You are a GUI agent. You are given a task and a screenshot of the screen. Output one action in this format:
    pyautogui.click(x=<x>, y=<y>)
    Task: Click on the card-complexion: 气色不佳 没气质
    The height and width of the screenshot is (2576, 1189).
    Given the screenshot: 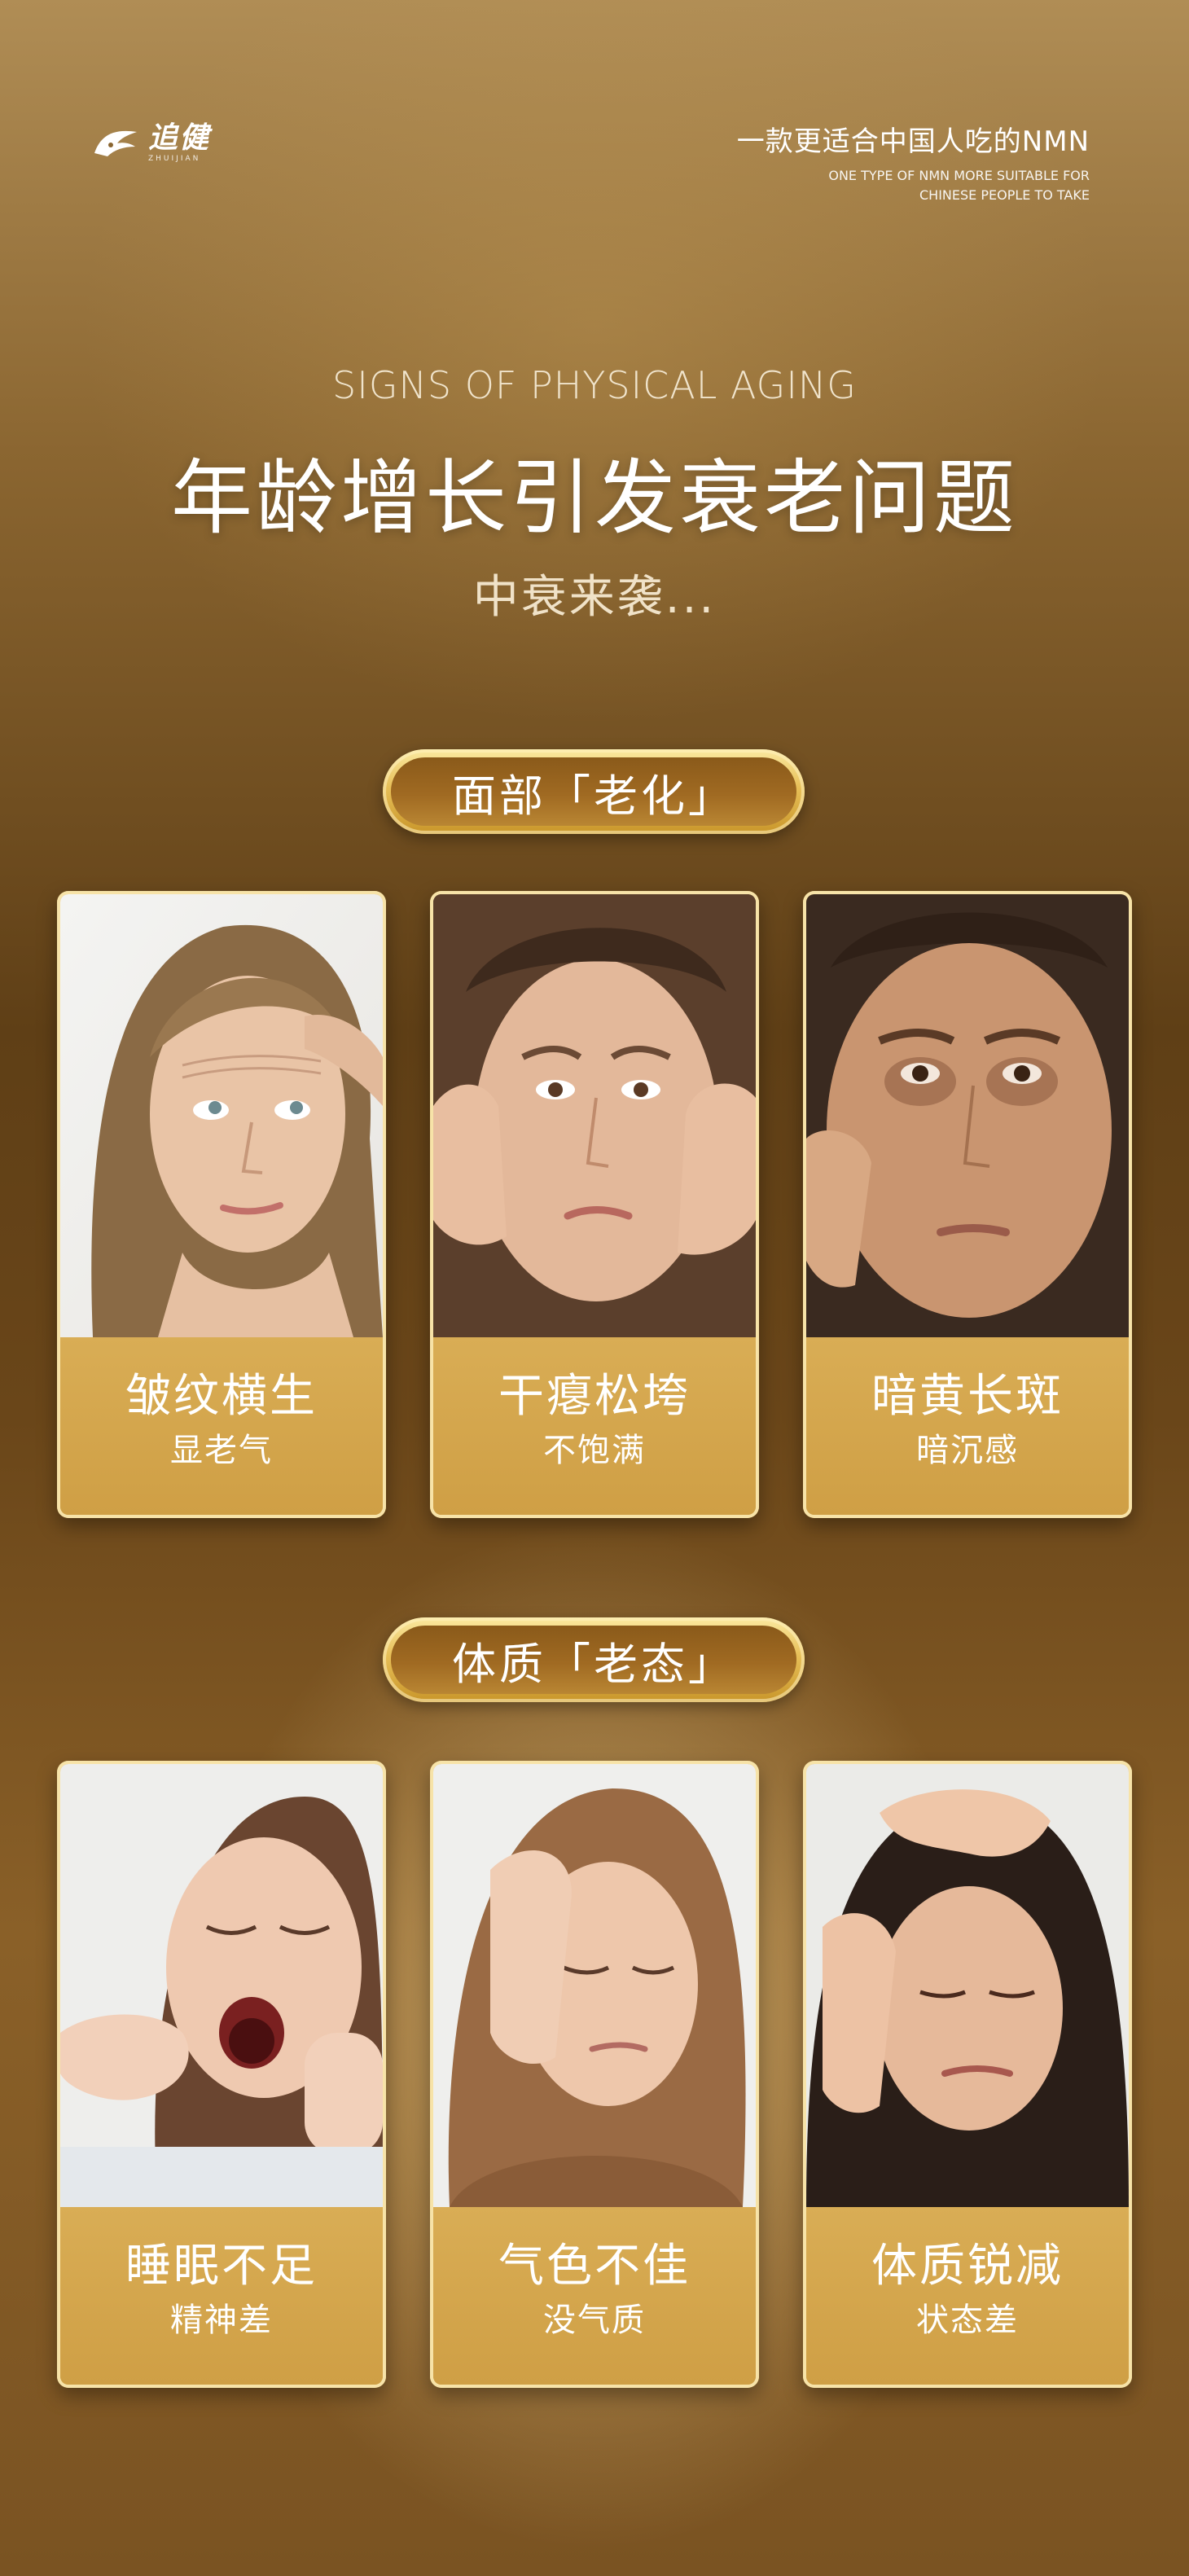 What is the action you would take?
    pyautogui.click(x=594, y=2074)
    